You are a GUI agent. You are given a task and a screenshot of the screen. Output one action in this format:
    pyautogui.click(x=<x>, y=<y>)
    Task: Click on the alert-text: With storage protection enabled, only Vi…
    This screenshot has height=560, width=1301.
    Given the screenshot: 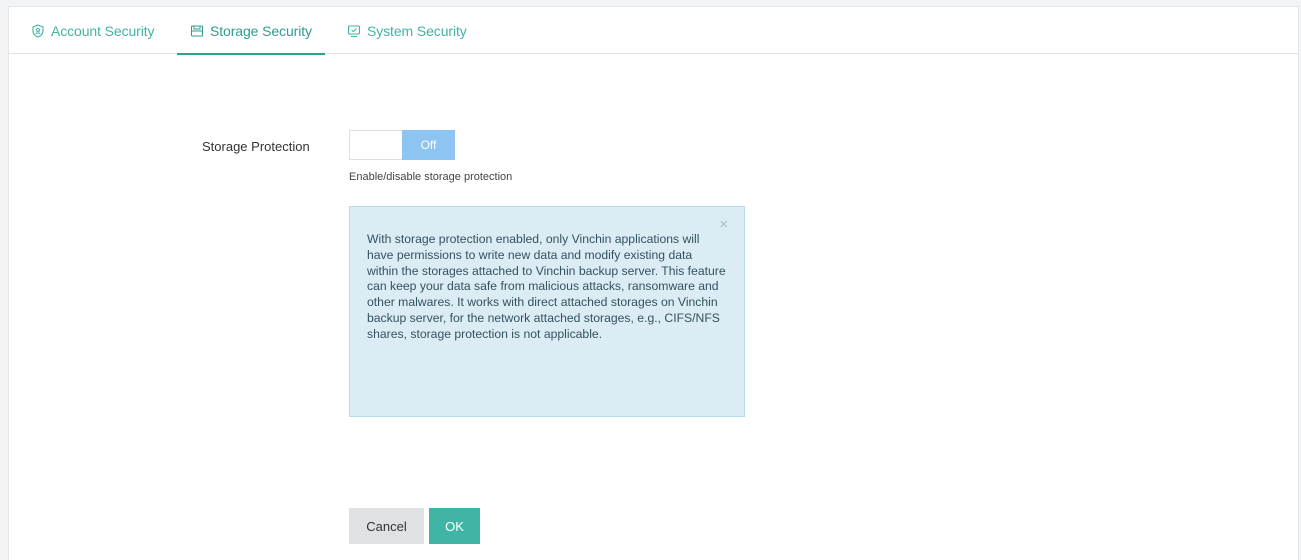 What is the action you would take?
    pyautogui.click(x=546, y=286)
    